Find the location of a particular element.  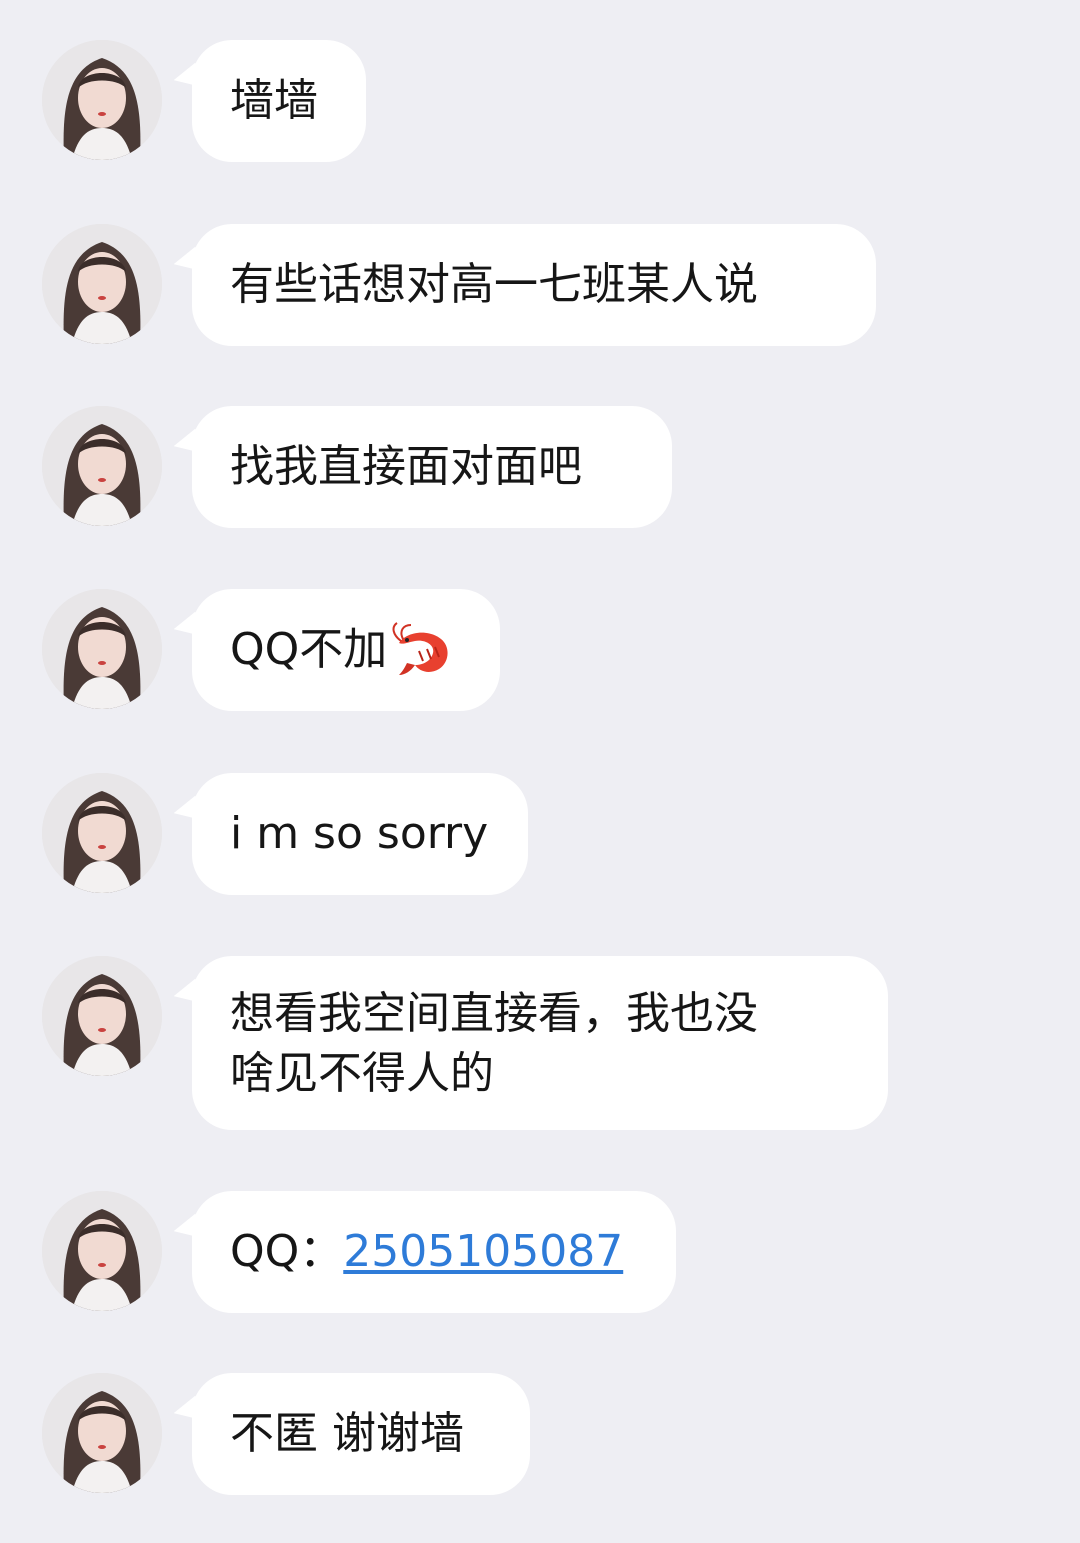

message-text: 不匿 谢谢墙 is located at coordinates (347, 1433).